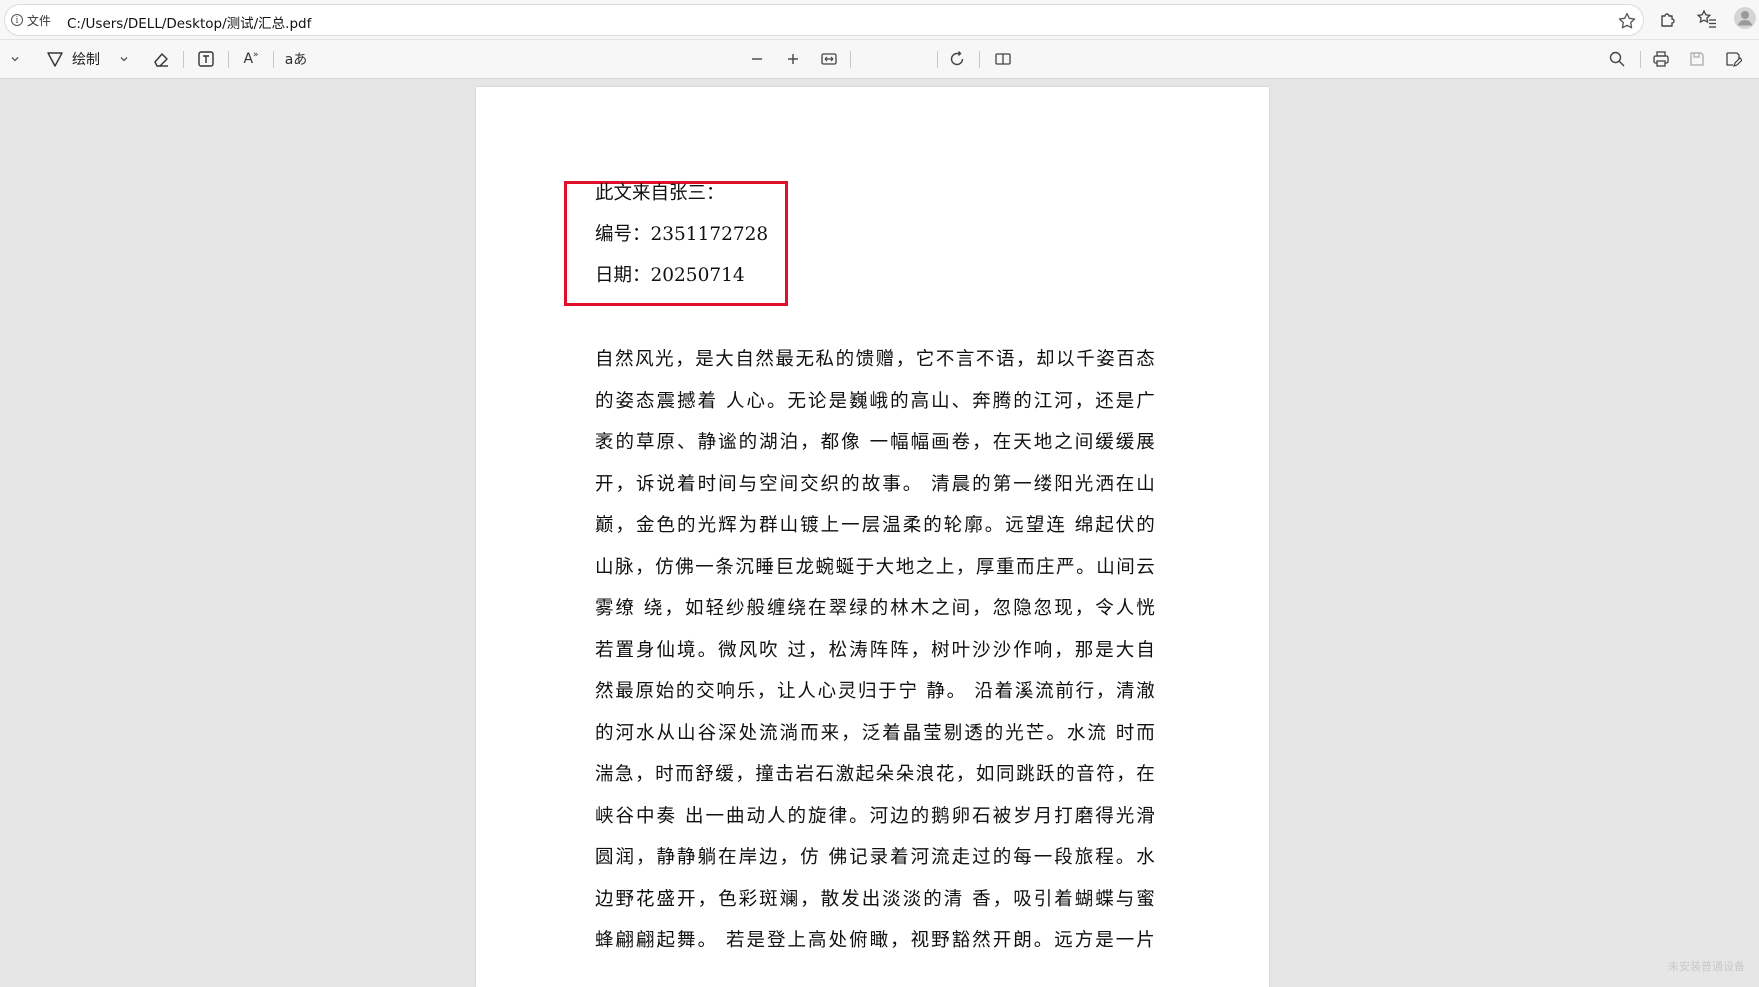 The height and width of the screenshot is (987, 1759). Describe the element at coordinates (248, 59) in the screenshot. I see `read-aloud-glyph: A` at that location.